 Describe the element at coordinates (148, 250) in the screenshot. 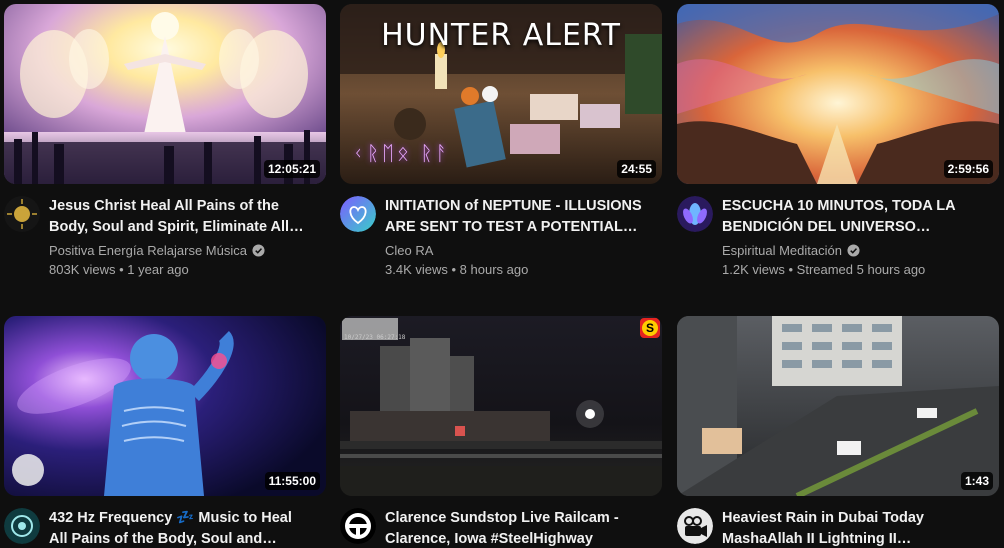

I see `channel-name: Positiva Energía Relajarse Música` at that location.